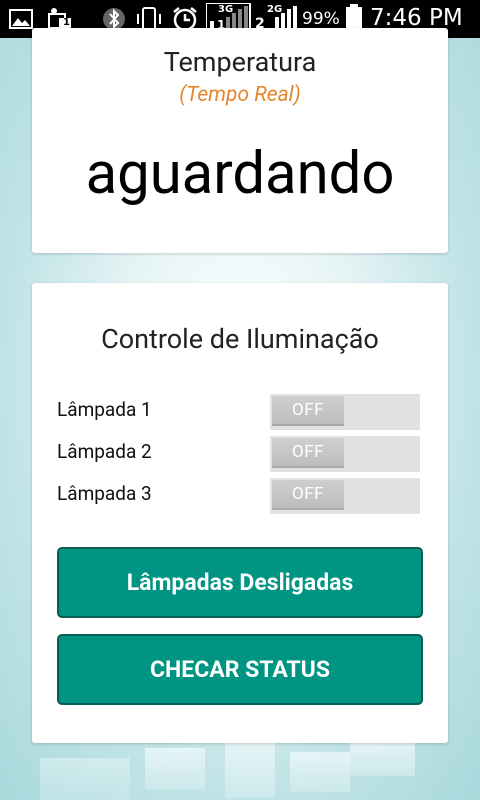 The height and width of the screenshot is (800, 480). I want to click on lamp-row-2: Lâmpada 2 OFF, so click(240, 454).